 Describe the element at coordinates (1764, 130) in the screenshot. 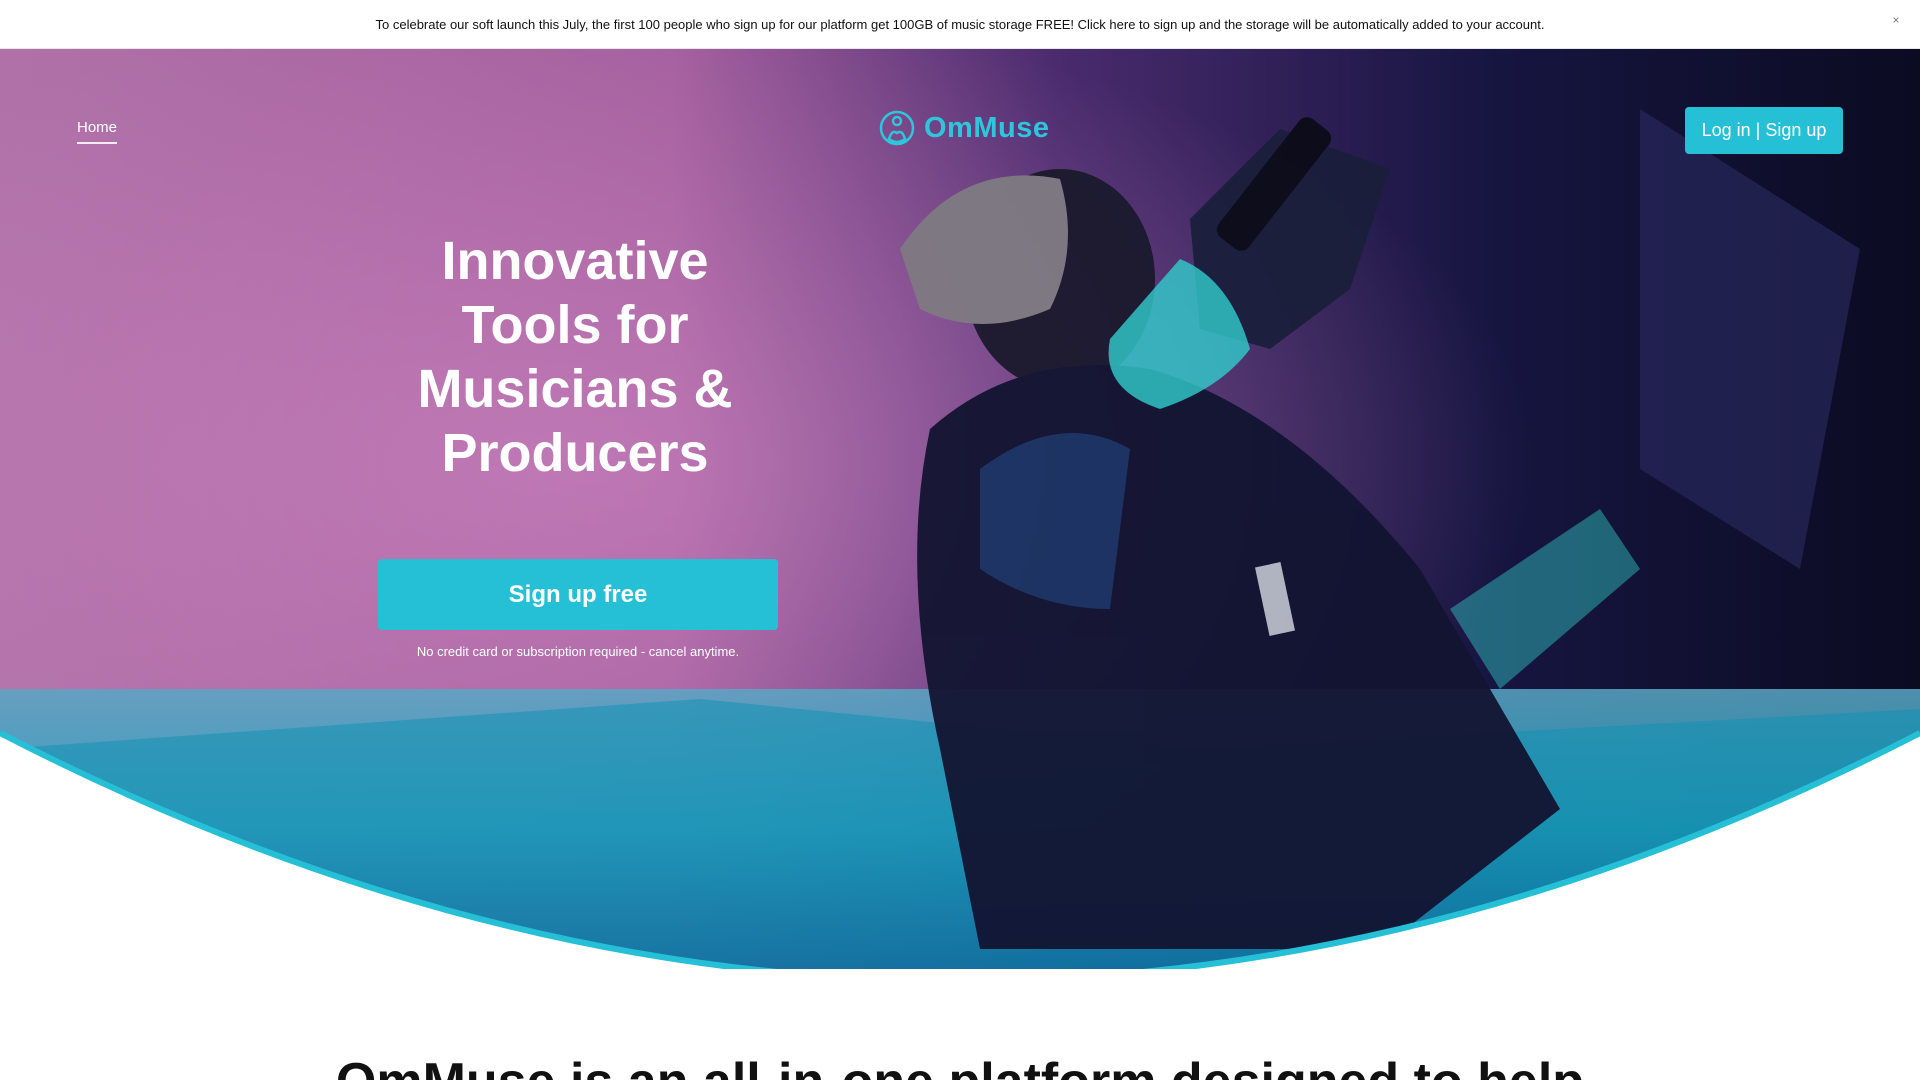

I see `login-signup-button: Log in | Sign up` at that location.